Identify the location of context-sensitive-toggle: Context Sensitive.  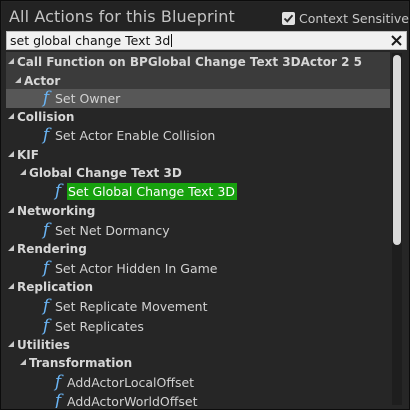
(345, 18).